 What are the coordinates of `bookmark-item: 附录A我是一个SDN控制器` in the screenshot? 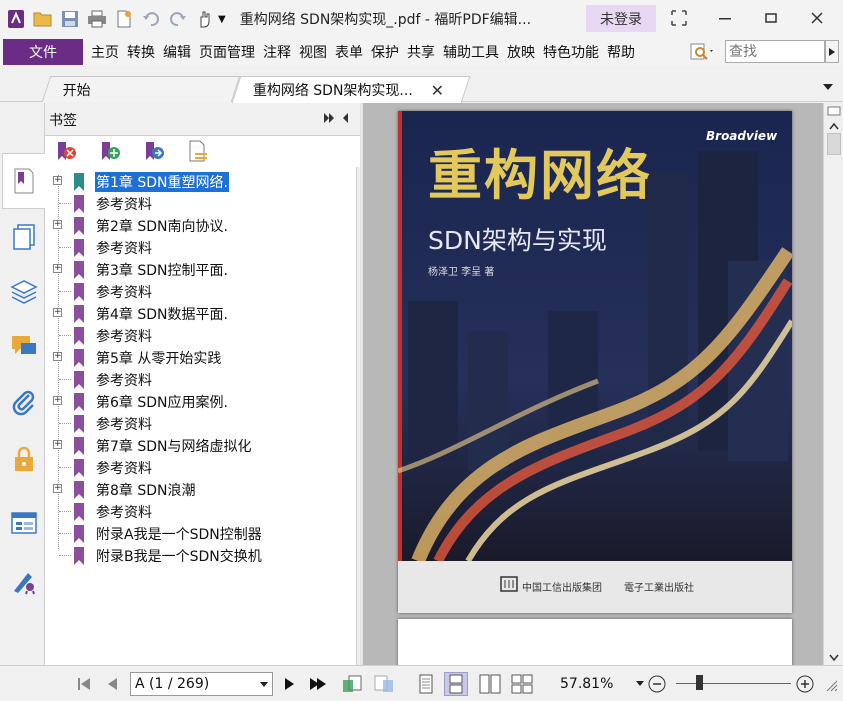 It's located at (201, 533).